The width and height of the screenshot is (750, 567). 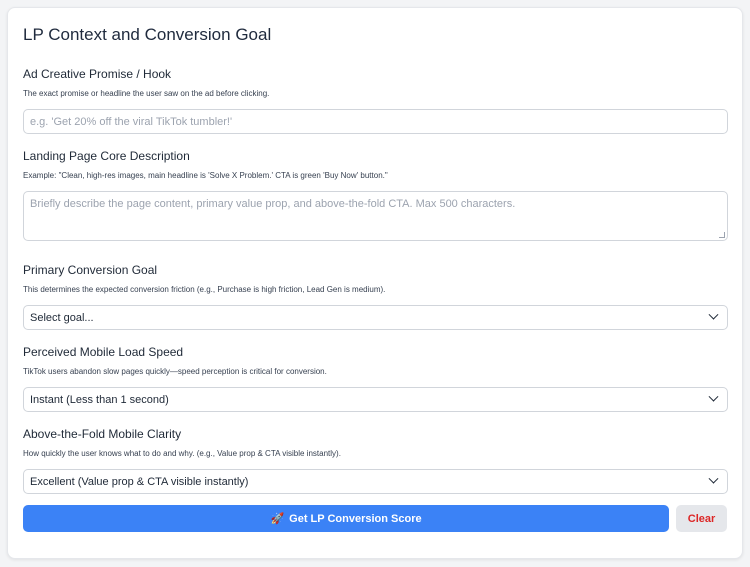 What do you see at coordinates (97, 74) in the screenshot?
I see `ad-hook-label: Ad Creative Promise / Hook` at bounding box center [97, 74].